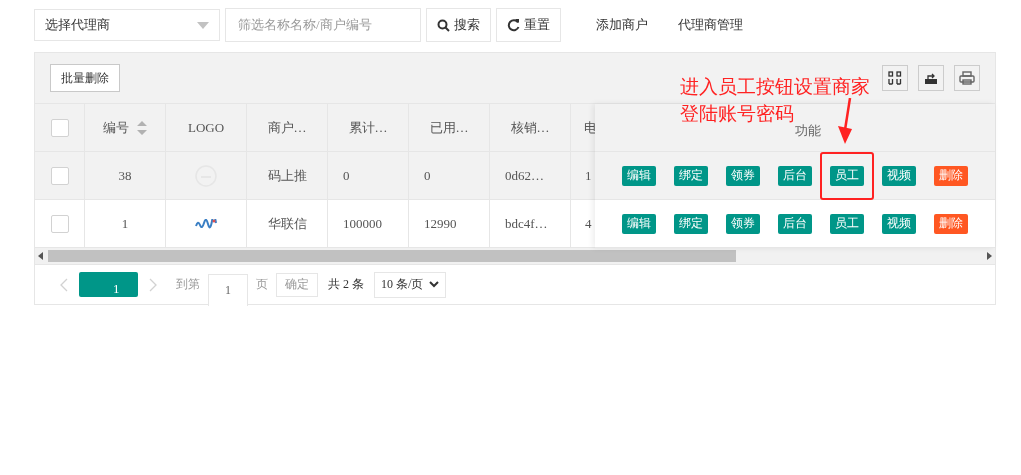 This screenshot has height=475, width=1021. What do you see at coordinates (362, 223) in the screenshot?
I see `table-cell: 100000` at bounding box center [362, 223].